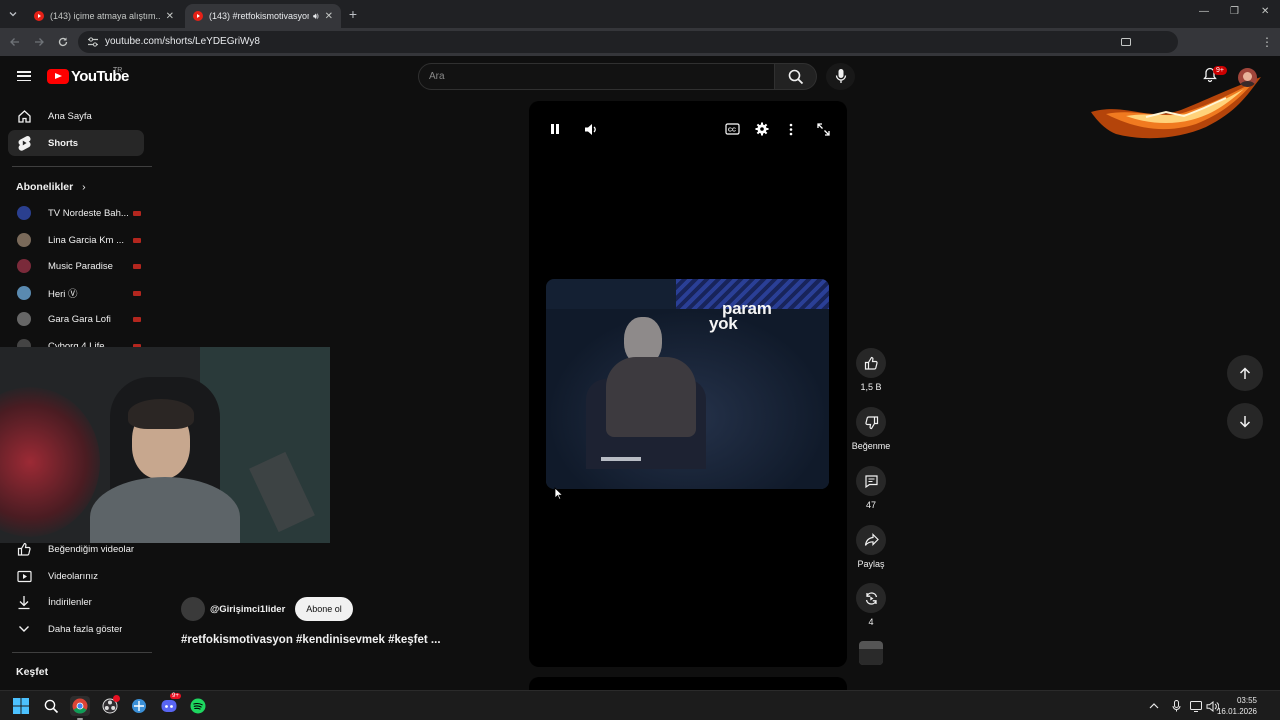  What do you see at coordinates (871, 387) in the screenshot?
I see `like-count: 1,5 B` at bounding box center [871, 387].